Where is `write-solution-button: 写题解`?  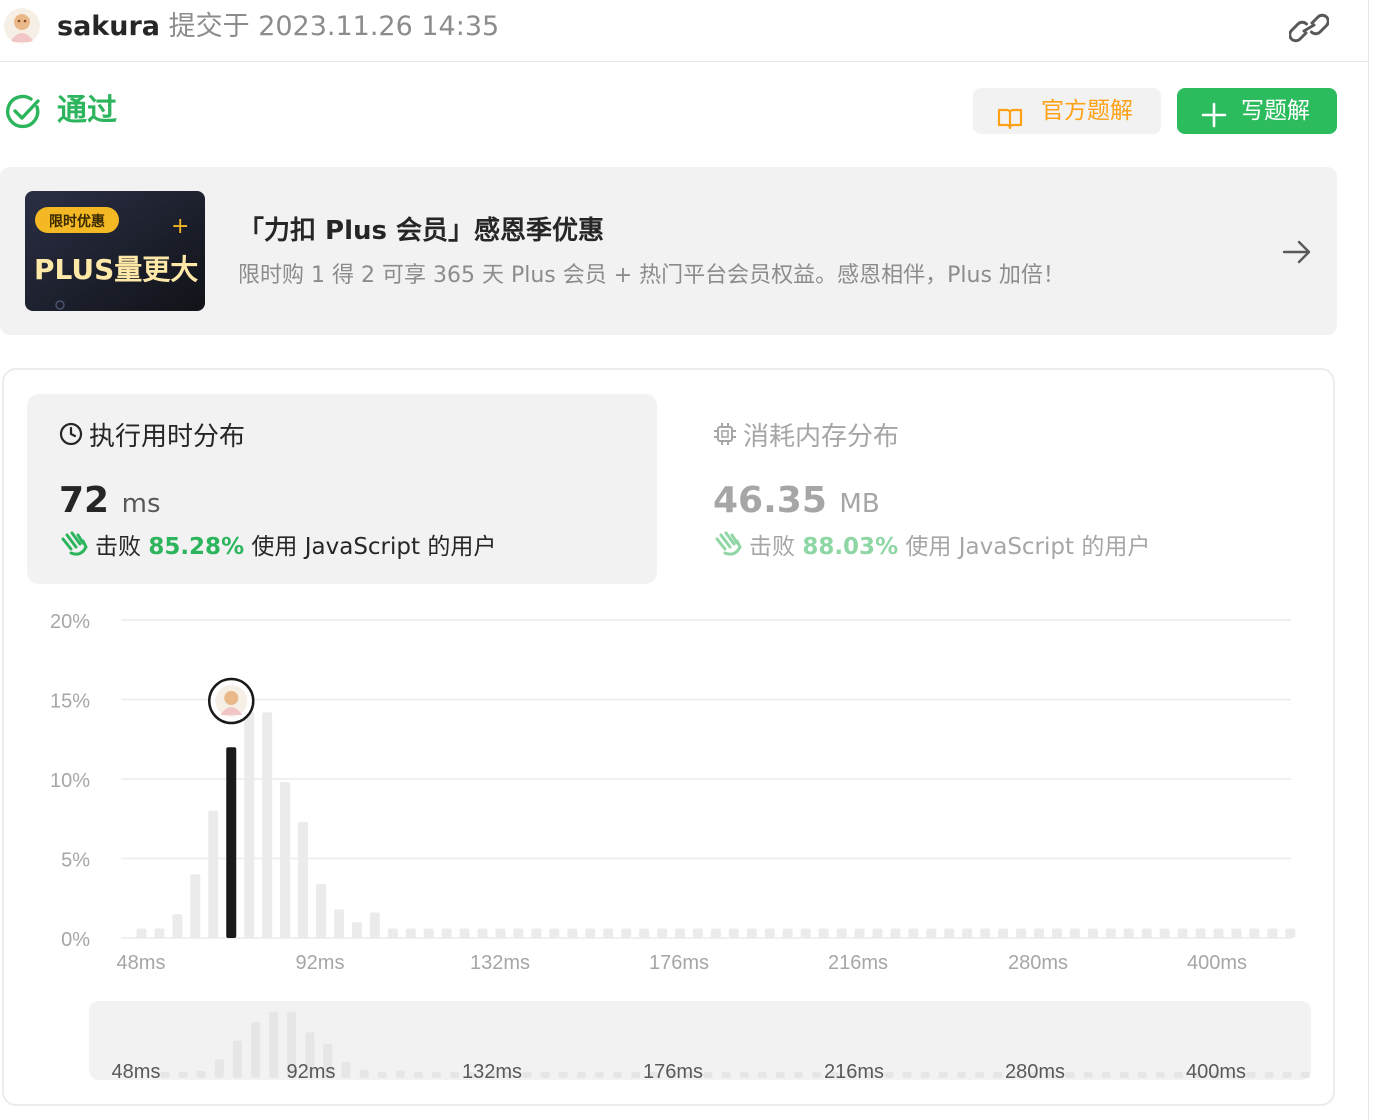
write-solution-button: 写题解 is located at coordinates (1257, 111).